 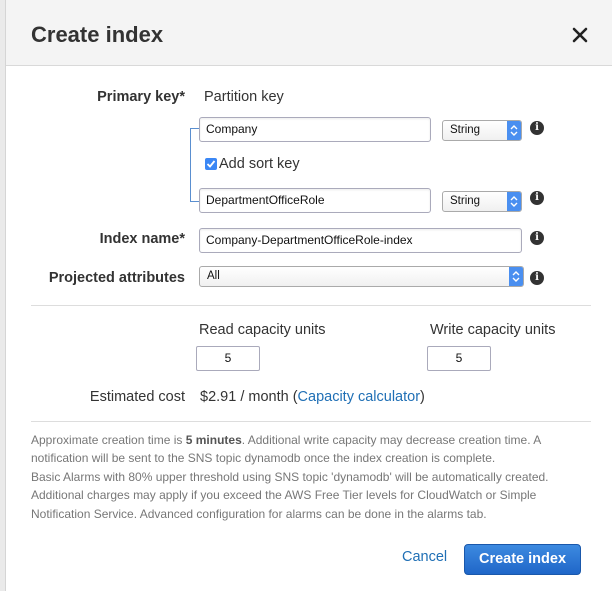 What do you see at coordinates (580, 35) in the screenshot?
I see `close-icon` at bounding box center [580, 35].